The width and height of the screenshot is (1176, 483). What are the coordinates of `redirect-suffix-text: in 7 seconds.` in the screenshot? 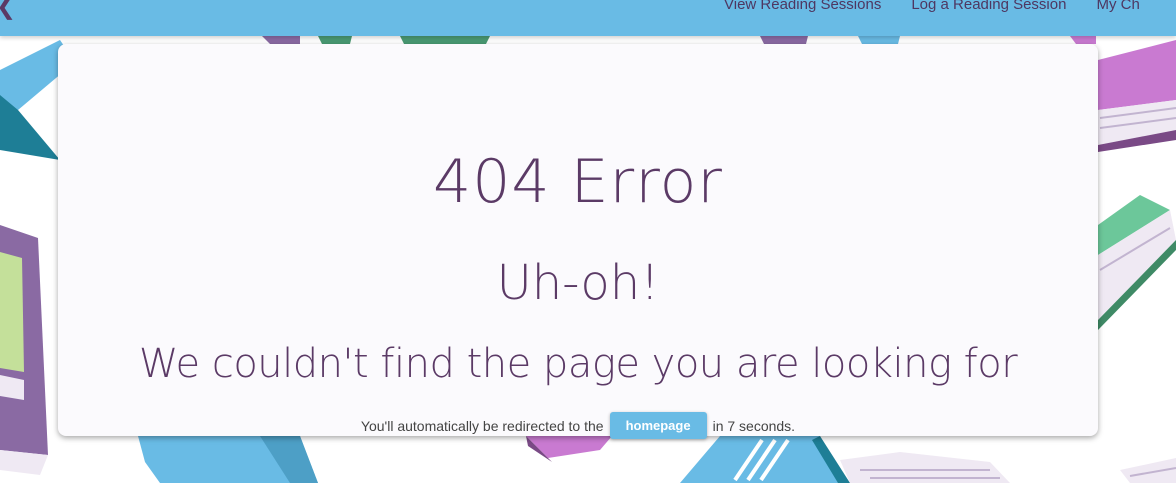 It's located at (754, 425).